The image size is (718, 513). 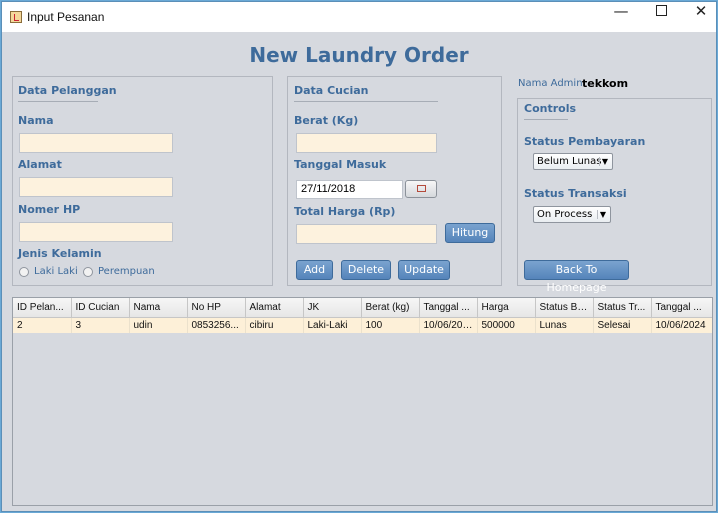 I want to click on window-title: Input Pesanan, so click(x=66, y=17).